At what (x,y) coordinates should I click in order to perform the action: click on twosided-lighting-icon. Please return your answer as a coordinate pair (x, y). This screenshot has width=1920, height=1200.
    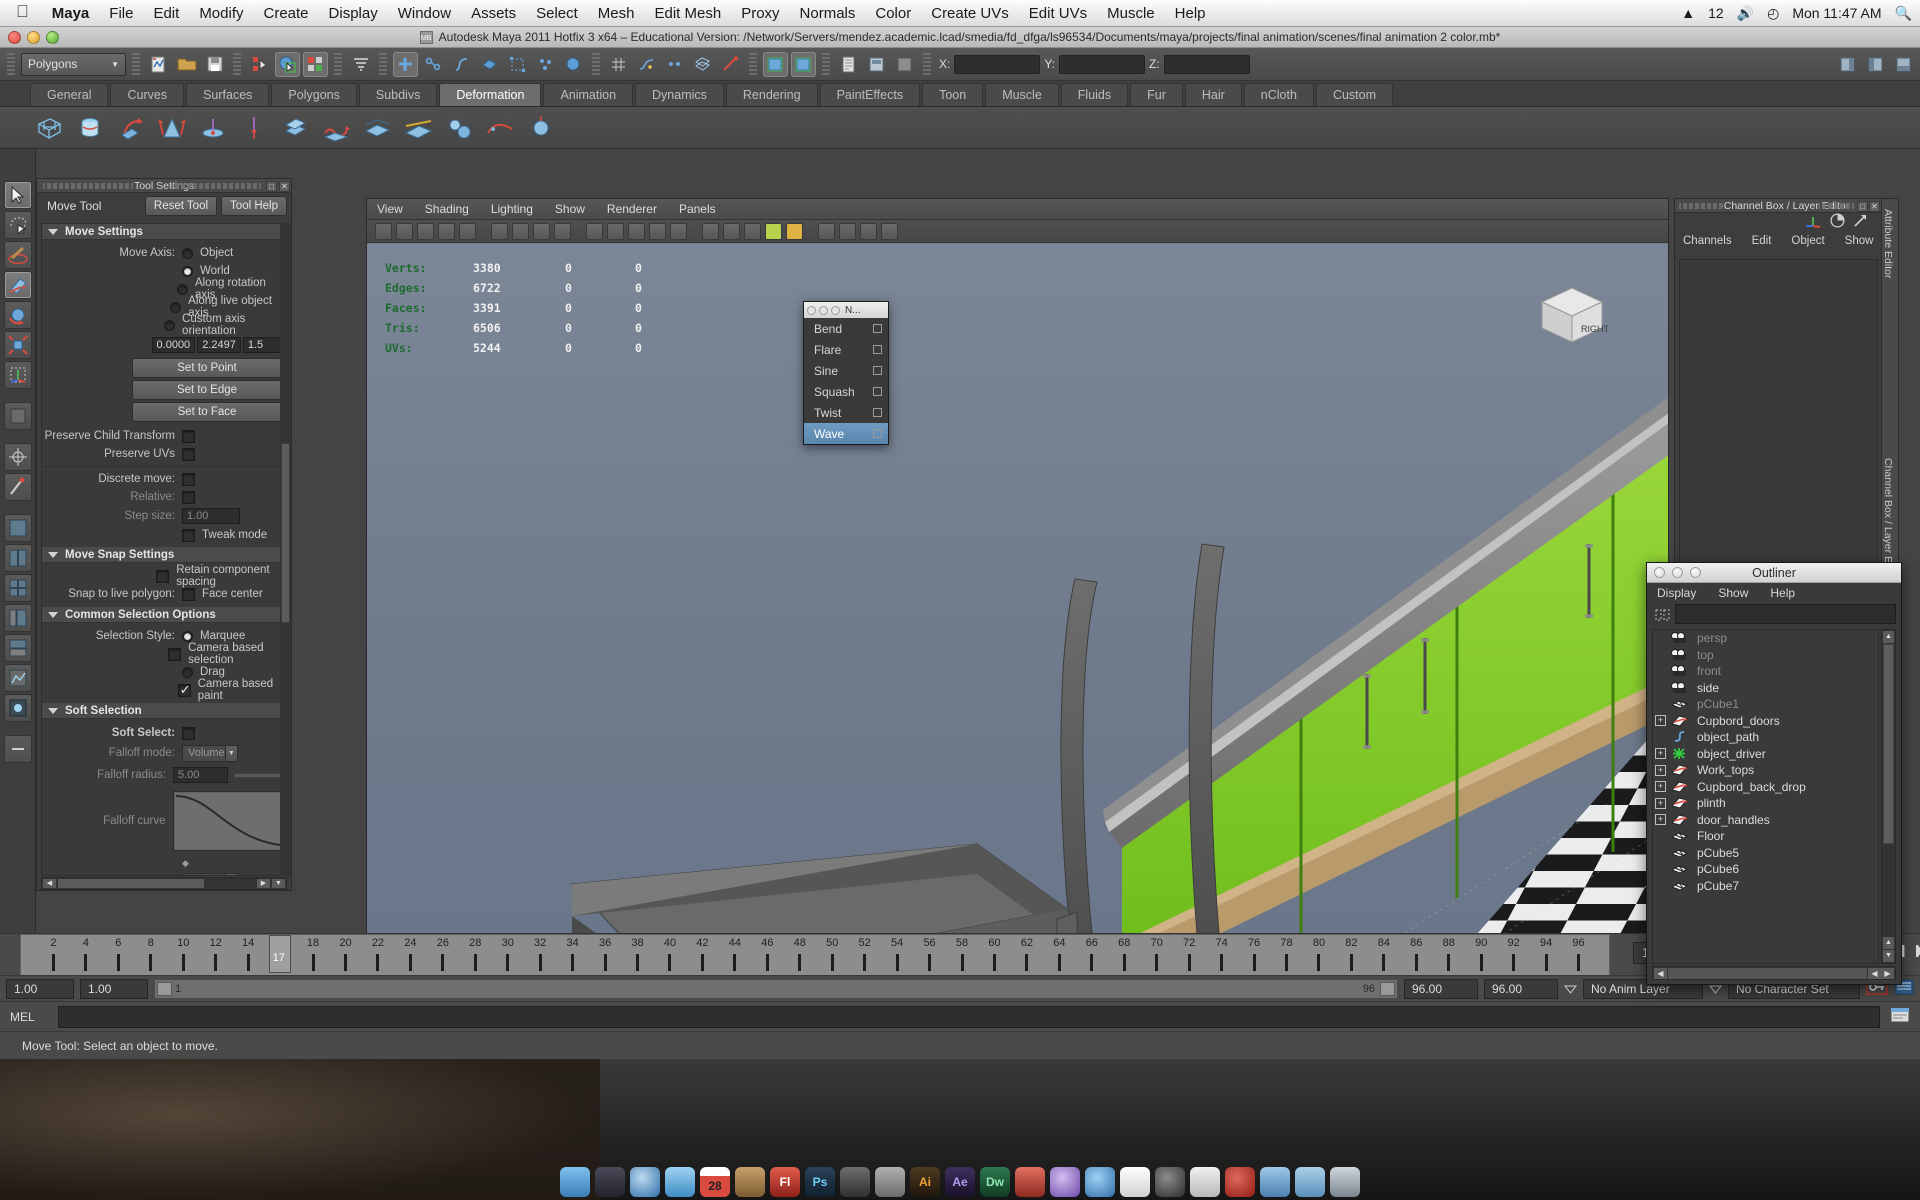
    Looking at the image, I should click on (499, 231).